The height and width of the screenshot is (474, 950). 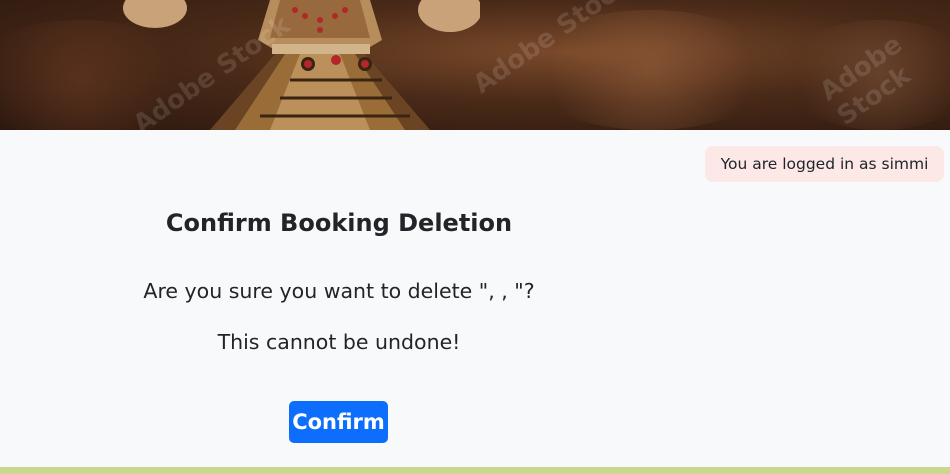 I want to click on footer-bar, so click(x=475, y=470).